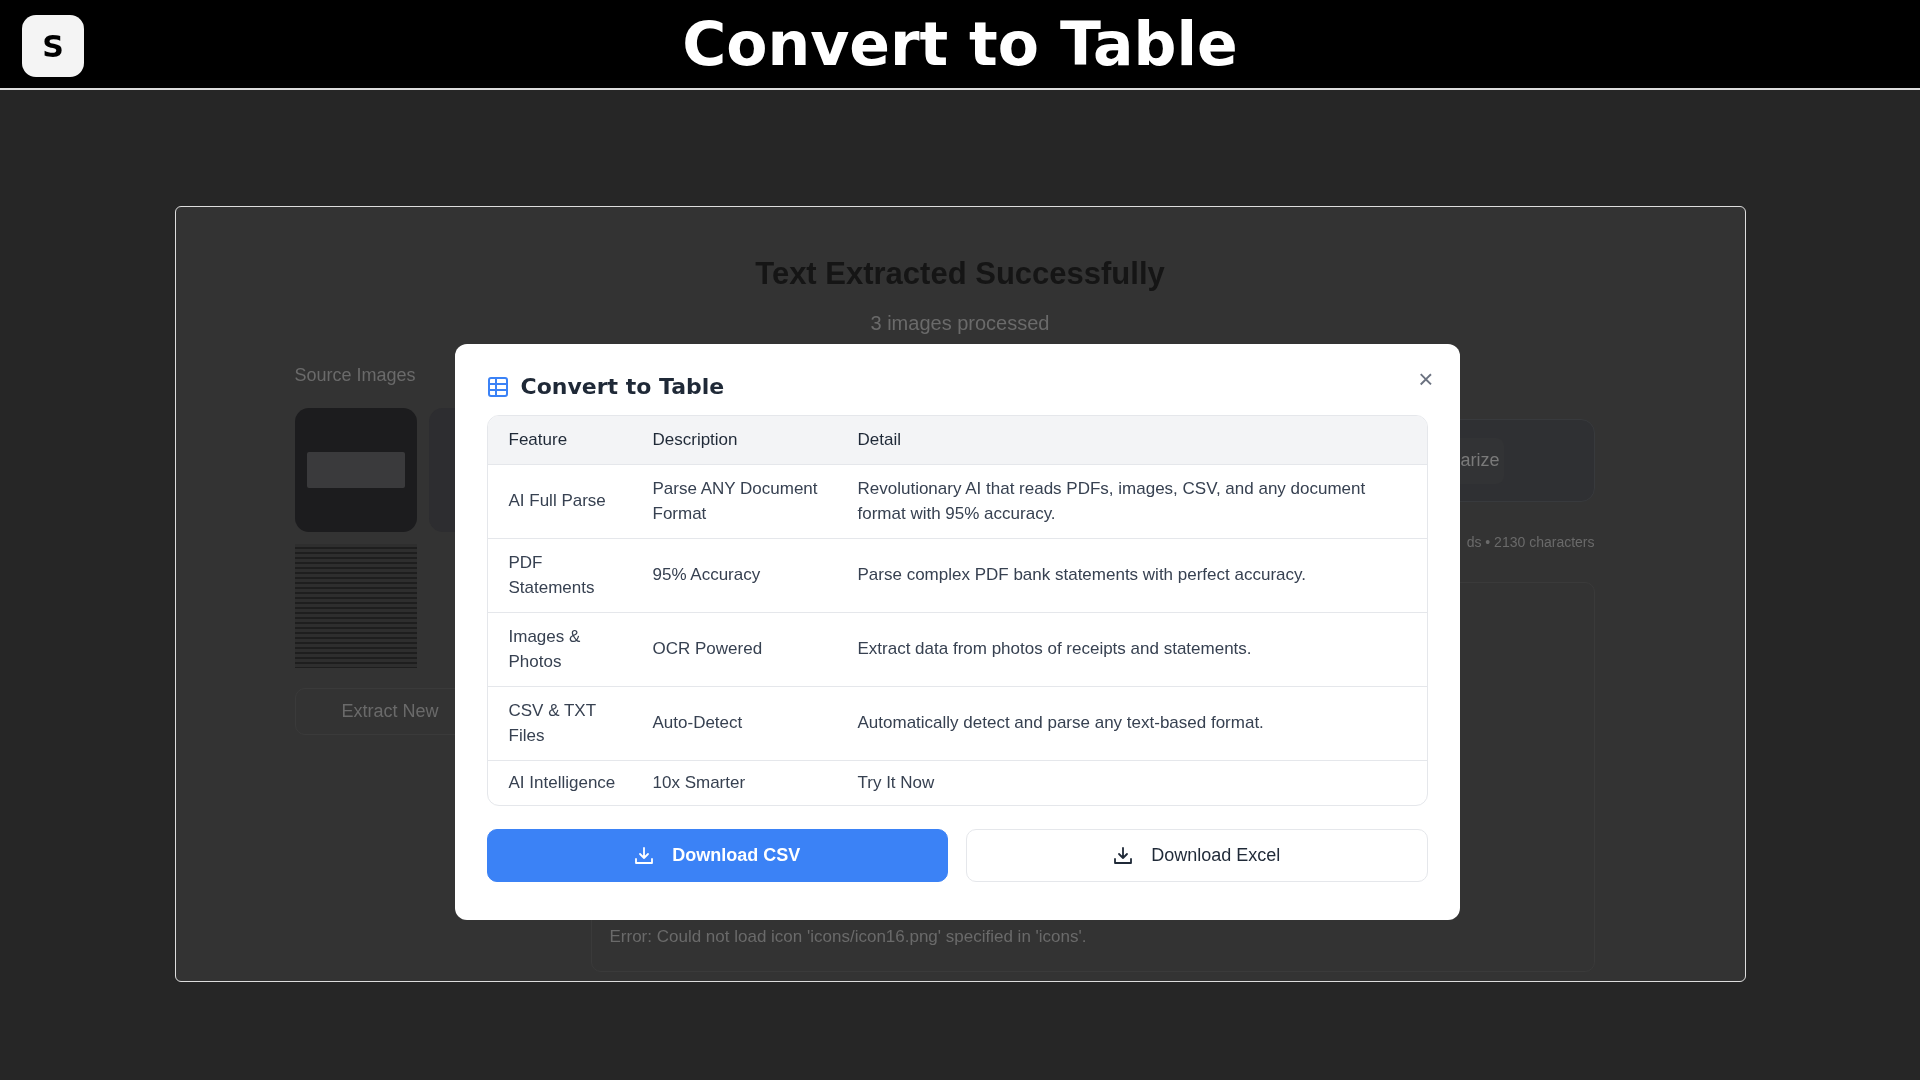 The image size is (1920, 1080). Describe the element at coordinates (1137, 575) in the screenshot. I see `table-cell: Parse complex PDF bank statements with perfect accuracy.` at that location.